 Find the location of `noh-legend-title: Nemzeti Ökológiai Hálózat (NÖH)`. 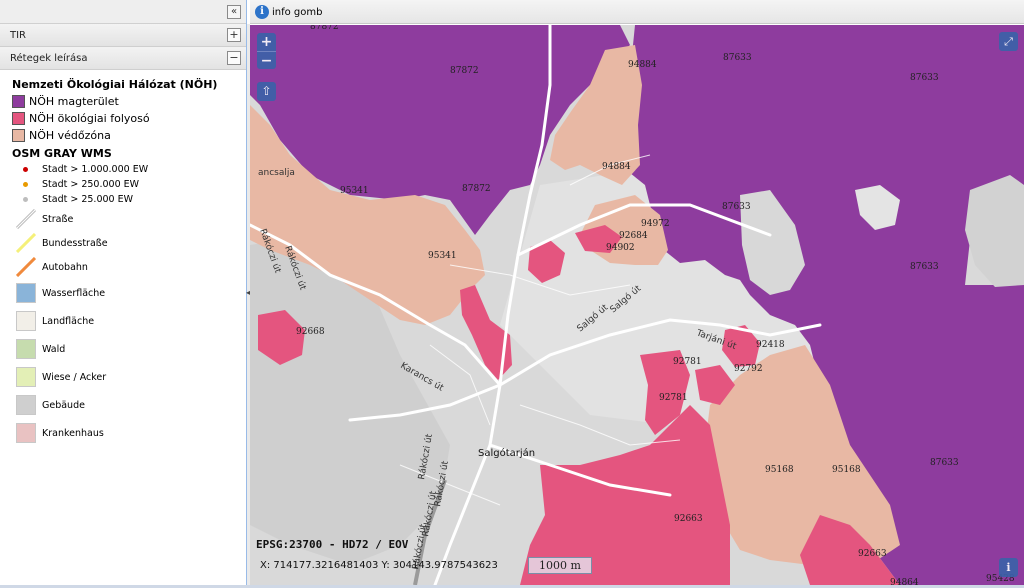

noh-legend-title: Nemzeti Ökológiai Hálózat (NÖH) is located at coordinates (115, 84).